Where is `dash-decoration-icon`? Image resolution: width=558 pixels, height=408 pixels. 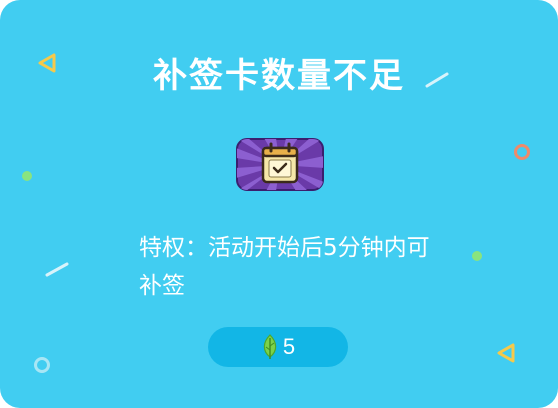
dash-decoration-icon is located at coordinates (57, 269).